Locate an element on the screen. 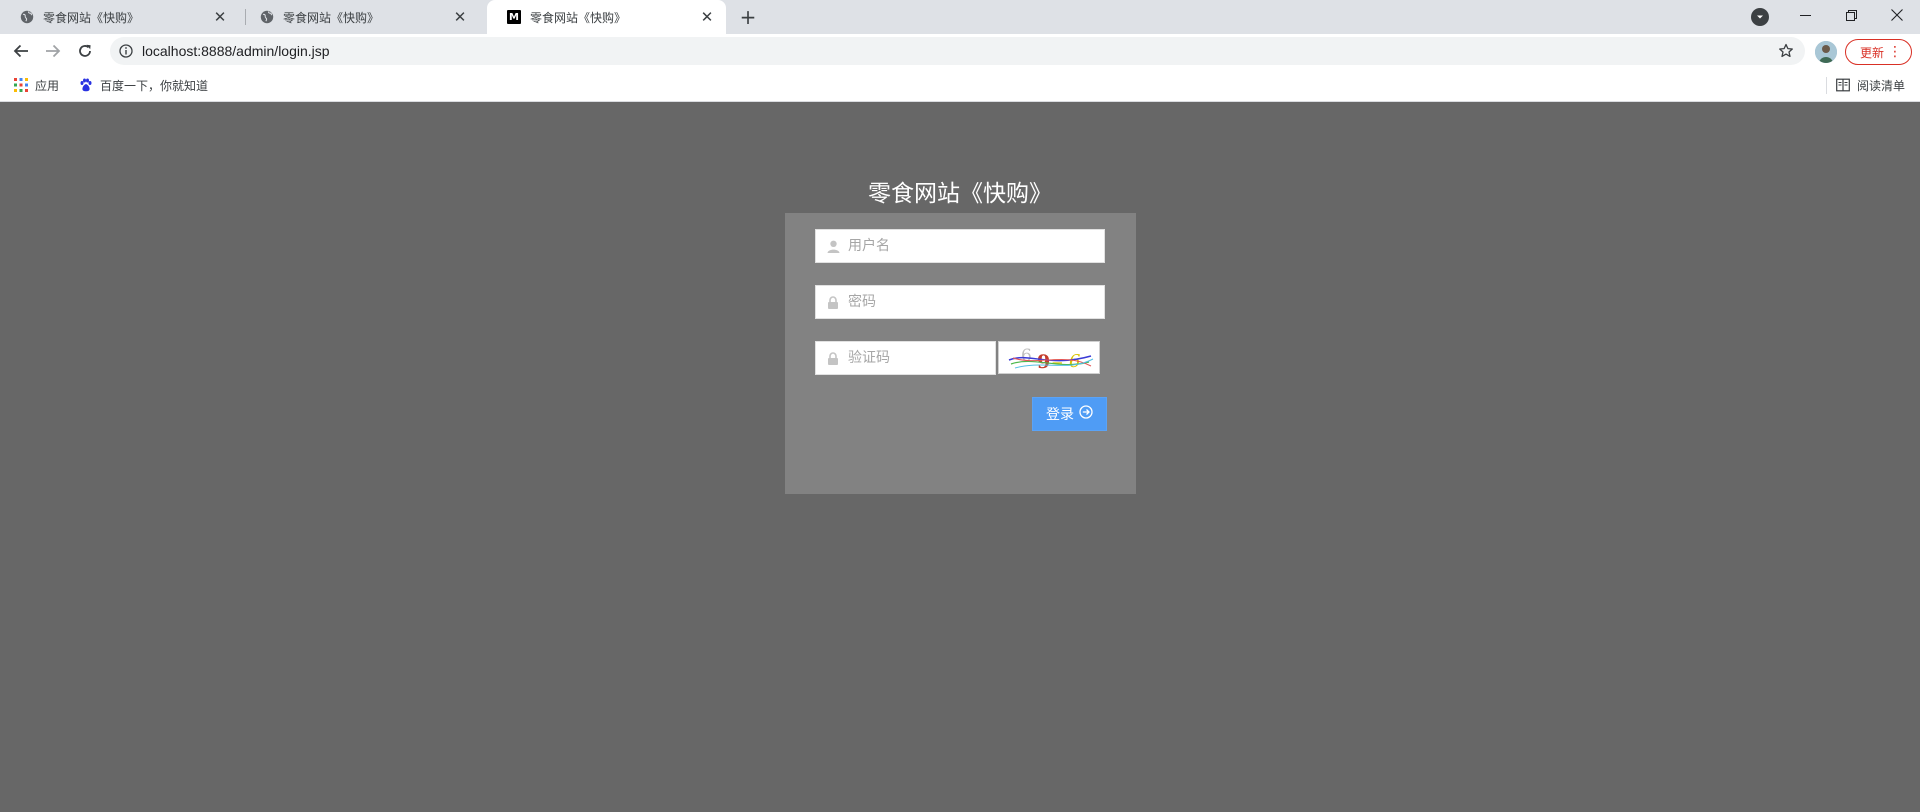 The width and height of the screenshot is (1920, 812). captcha-image: 6 9 = 6 is located at coordinates (1049, 357).